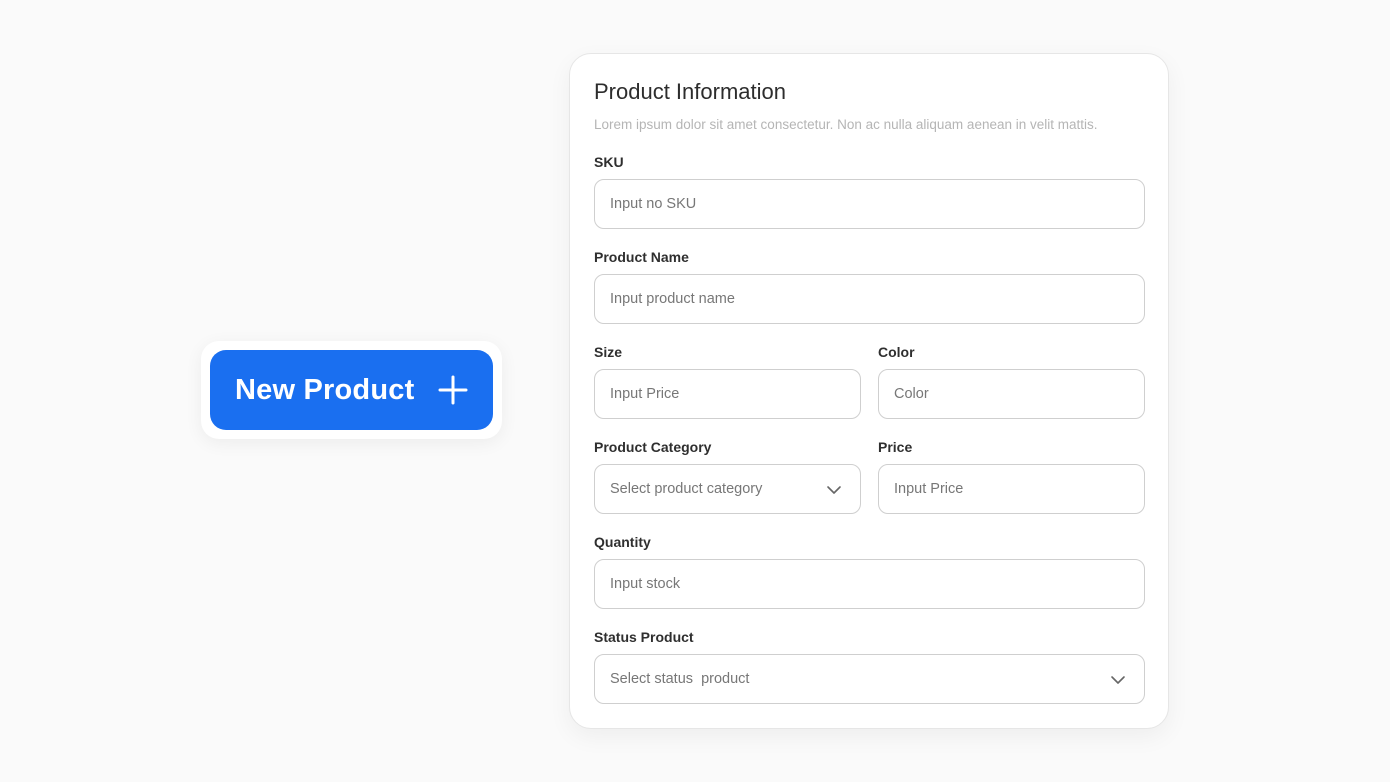  I want to click on size-input: Input Price, so click(727, 394).